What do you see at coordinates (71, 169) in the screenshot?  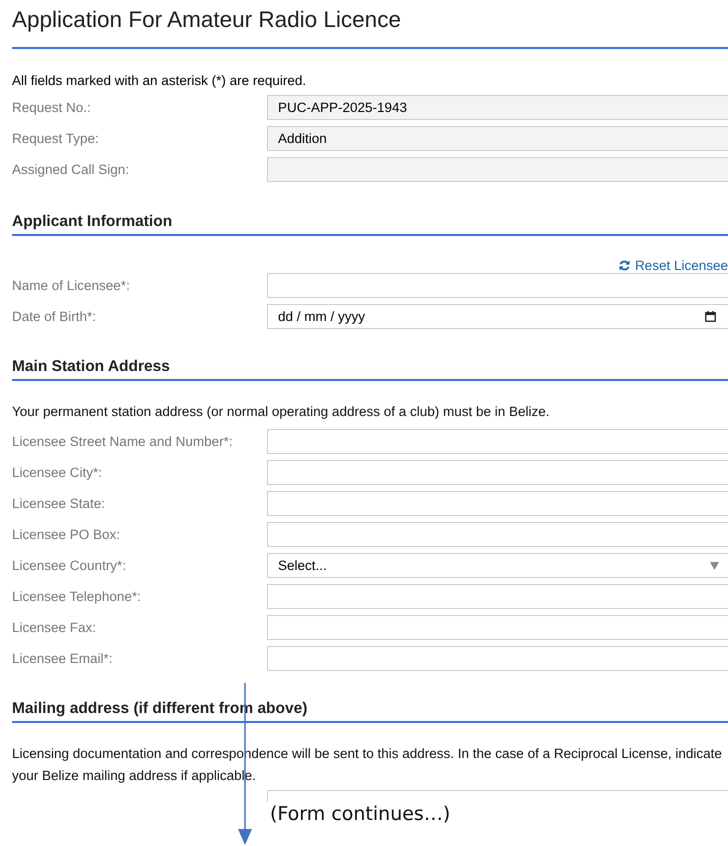 I see `field-label: Assigned Call Sign:` at bounding box center [71, 169].